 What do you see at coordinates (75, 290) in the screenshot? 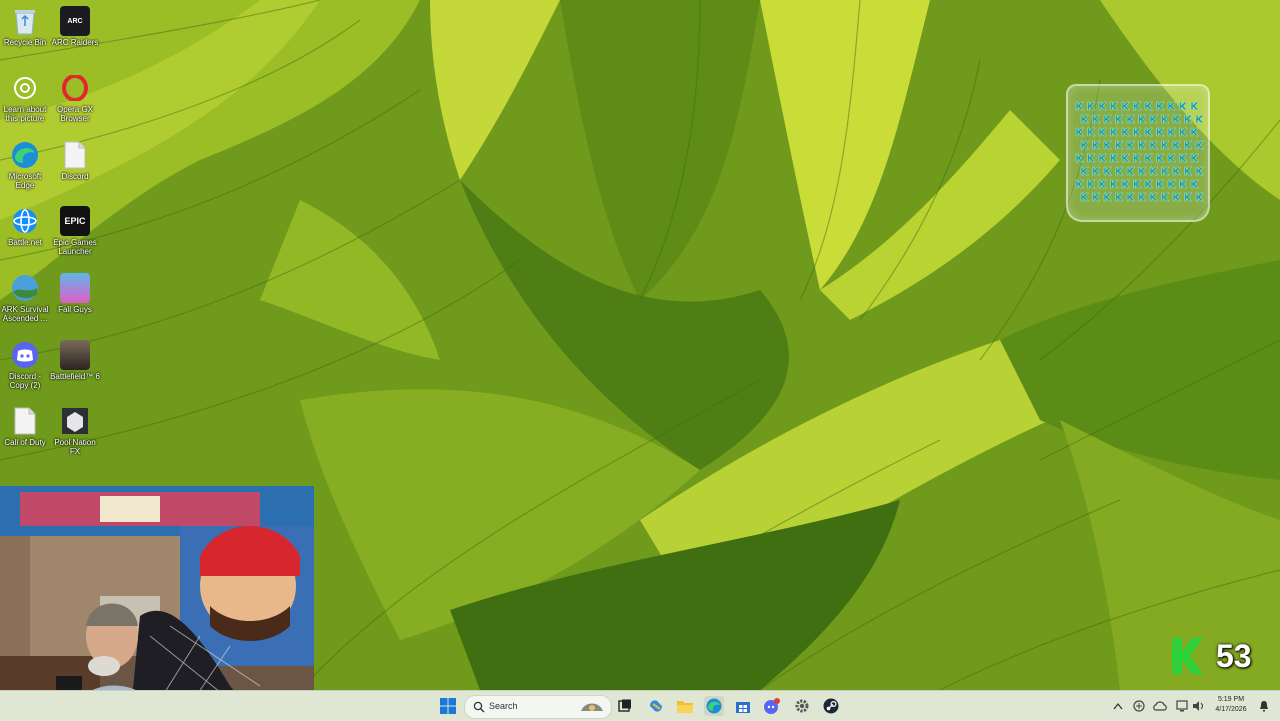
I see `desktop-icon-fall-guys: Fall Guys` at bounding box center [75, 290].